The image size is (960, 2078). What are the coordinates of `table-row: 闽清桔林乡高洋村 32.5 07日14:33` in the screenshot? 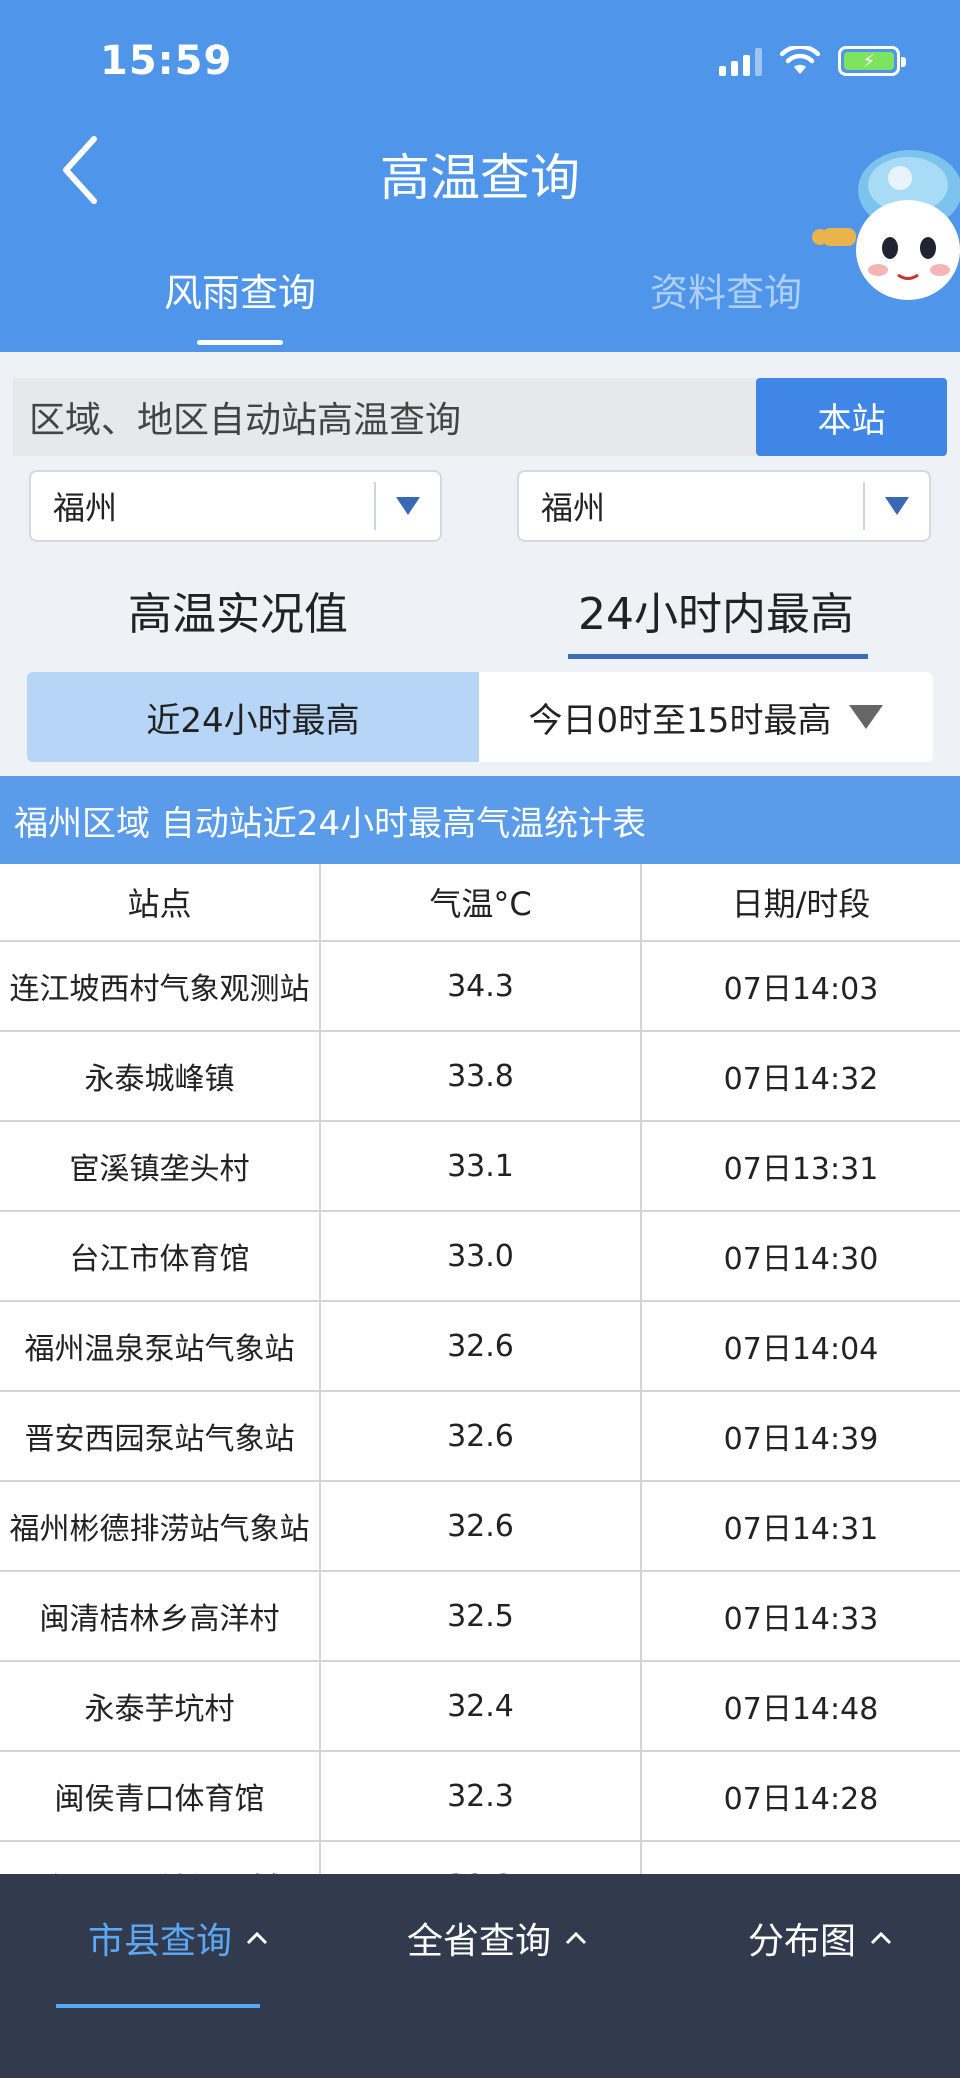 It's located at (480, 1617).